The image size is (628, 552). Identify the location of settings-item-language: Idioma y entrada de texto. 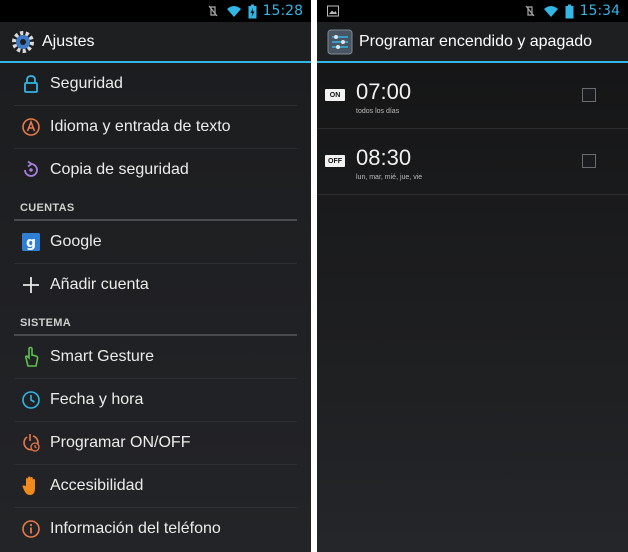
(155, 127).